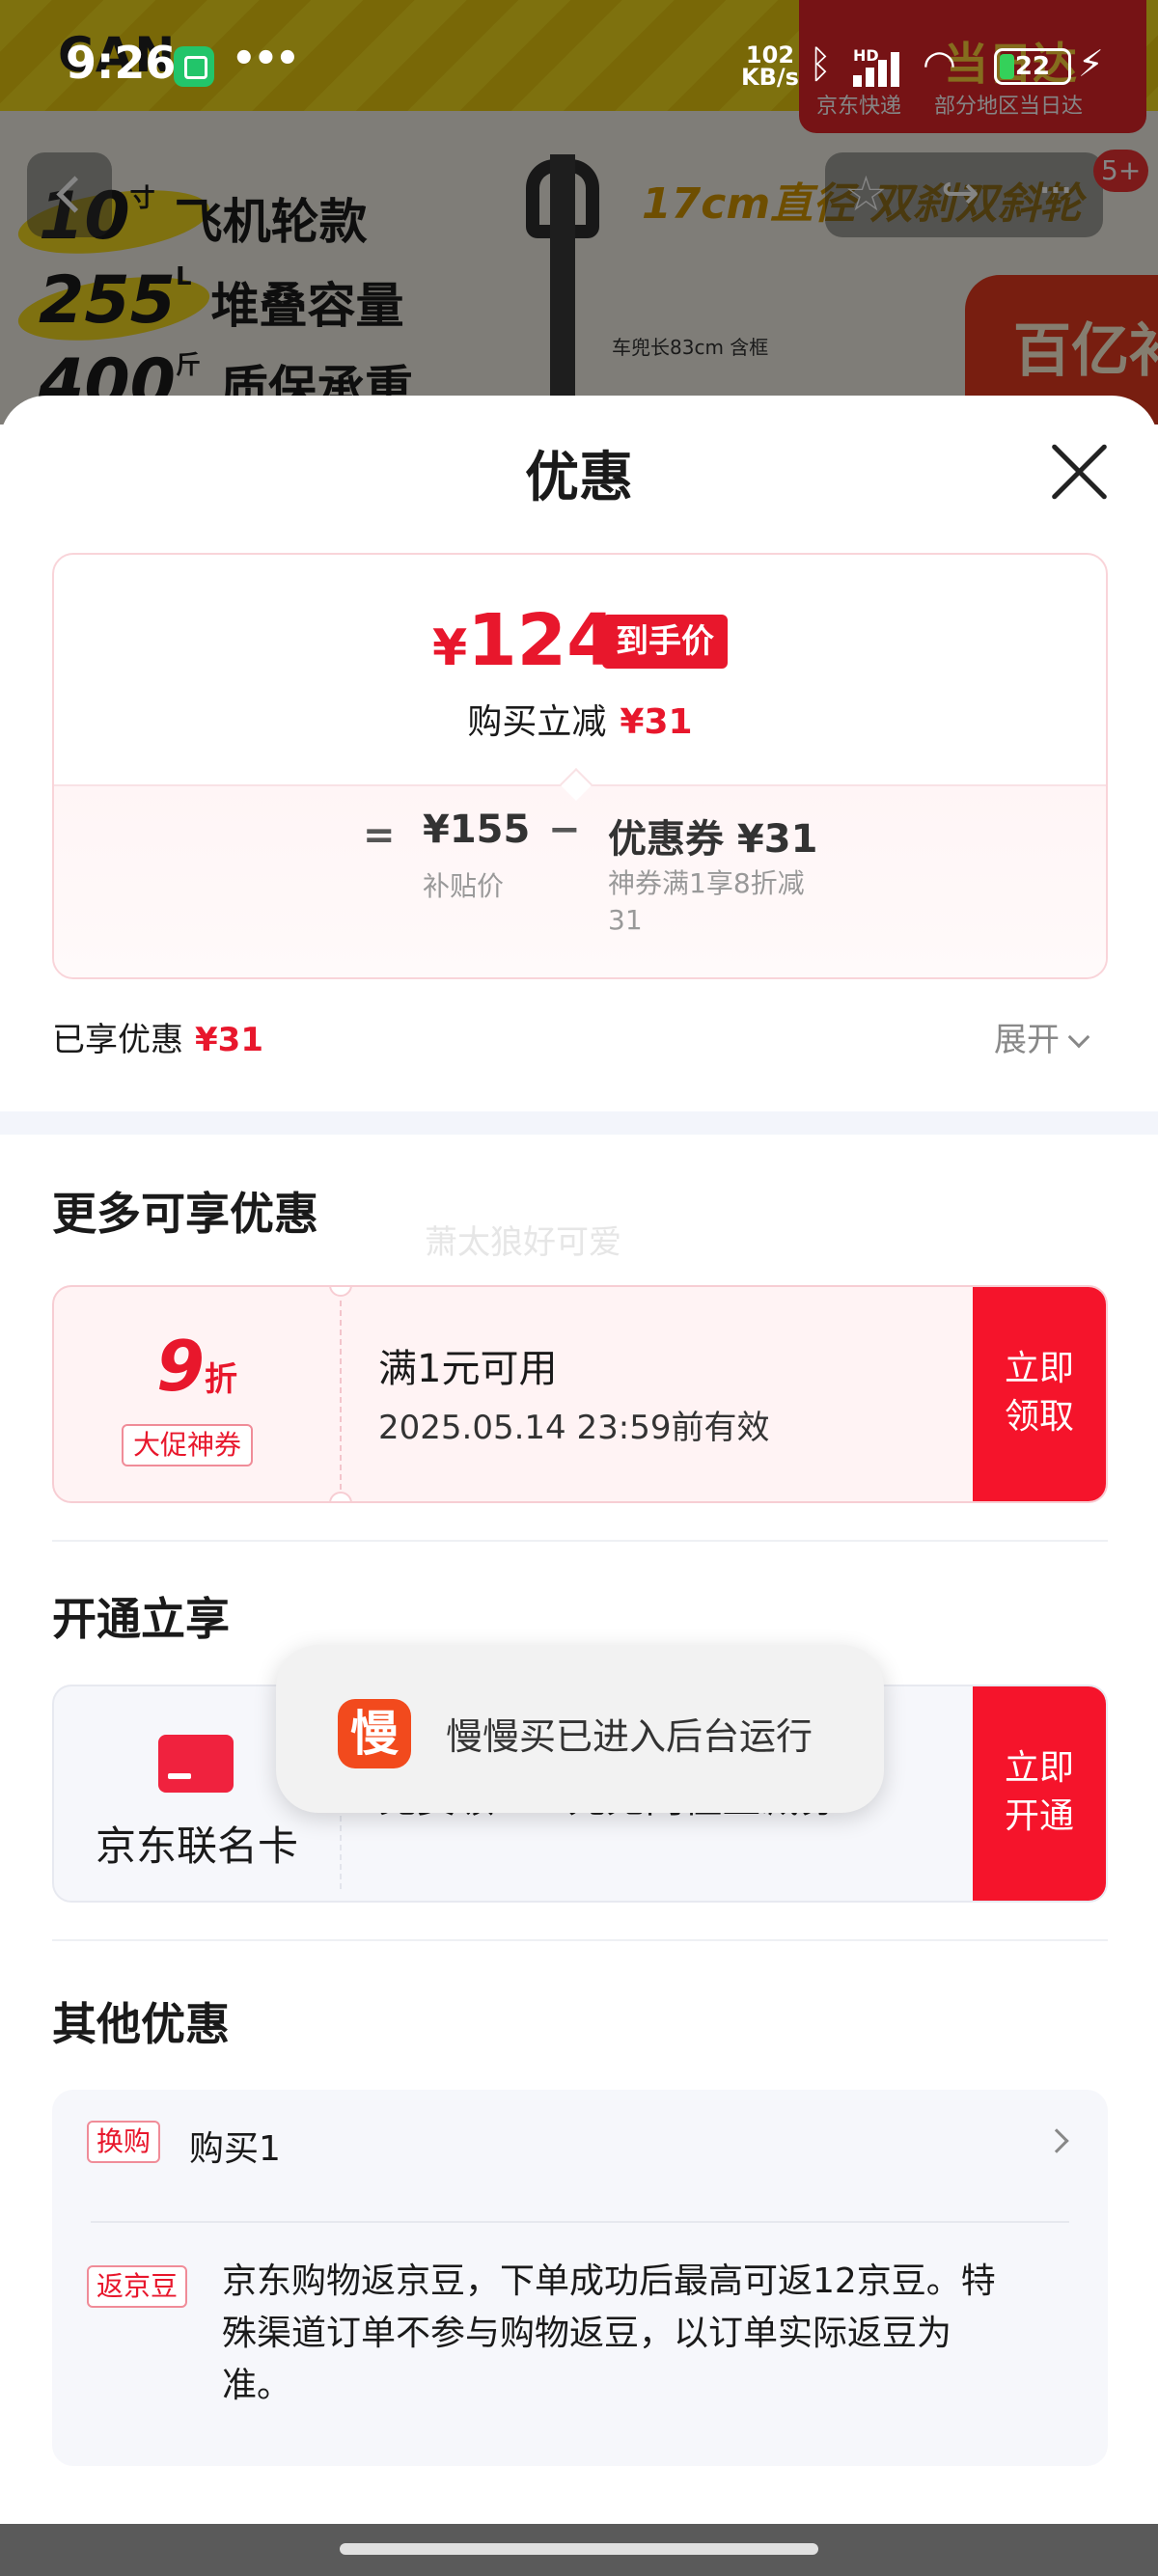 The image size is (1158, 2576). Describe the element at coordinates (706, 902) in the screenshot. I see `coupon-deduction-desc: 神券满1享8折减31` at that location.